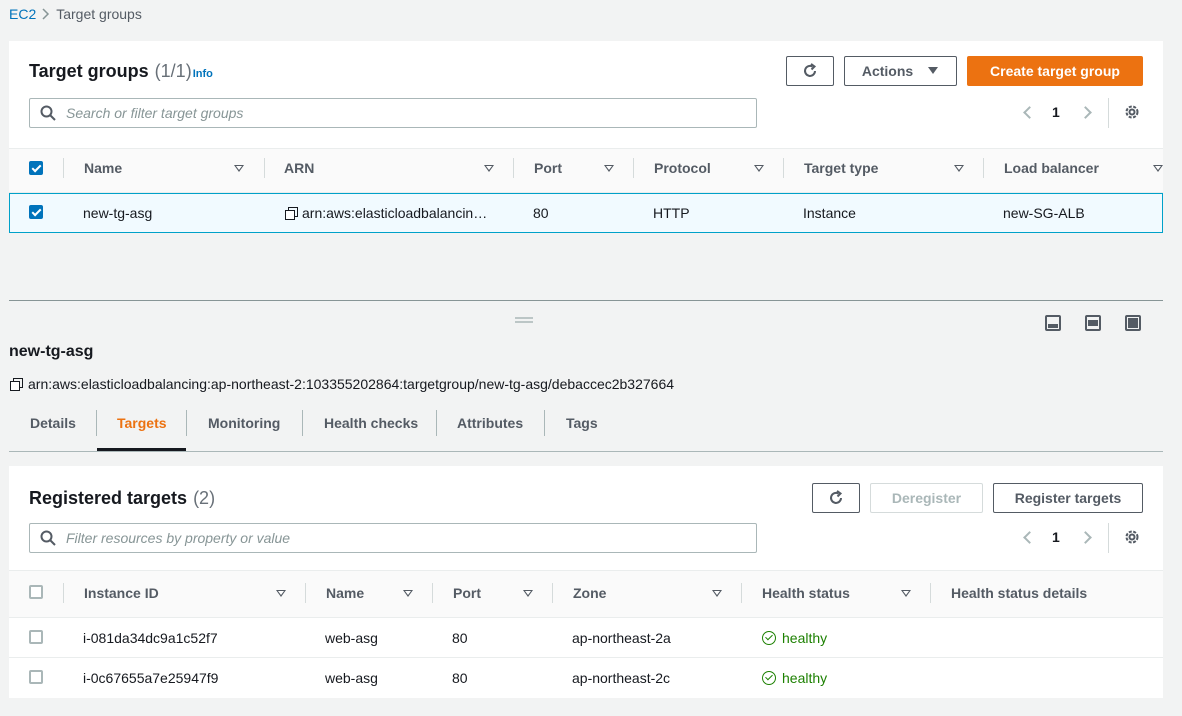 This screenshot has width=1182, height=716. I want to click on tab-tags: Tags, so click(582, 423).